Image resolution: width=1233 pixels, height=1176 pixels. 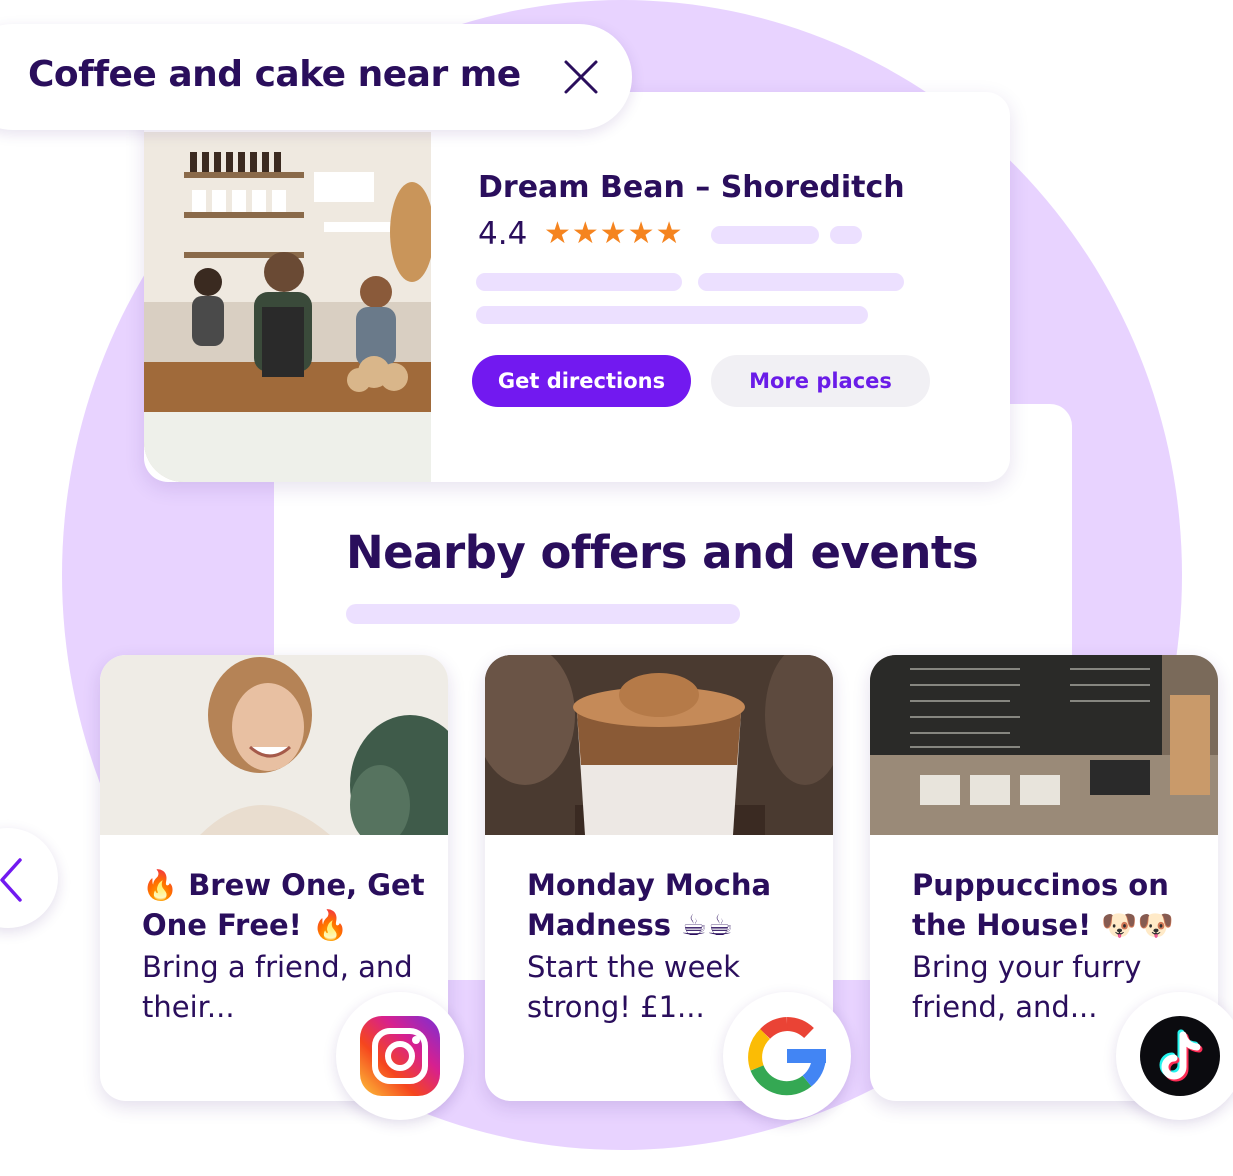 I want to click on search-query: Coffee and cake near me, so click(x=274, y=74).